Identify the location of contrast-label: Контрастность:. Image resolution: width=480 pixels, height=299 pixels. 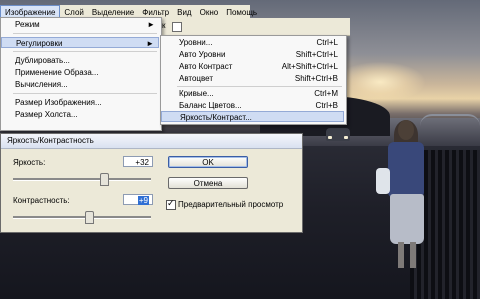
(41, 200).